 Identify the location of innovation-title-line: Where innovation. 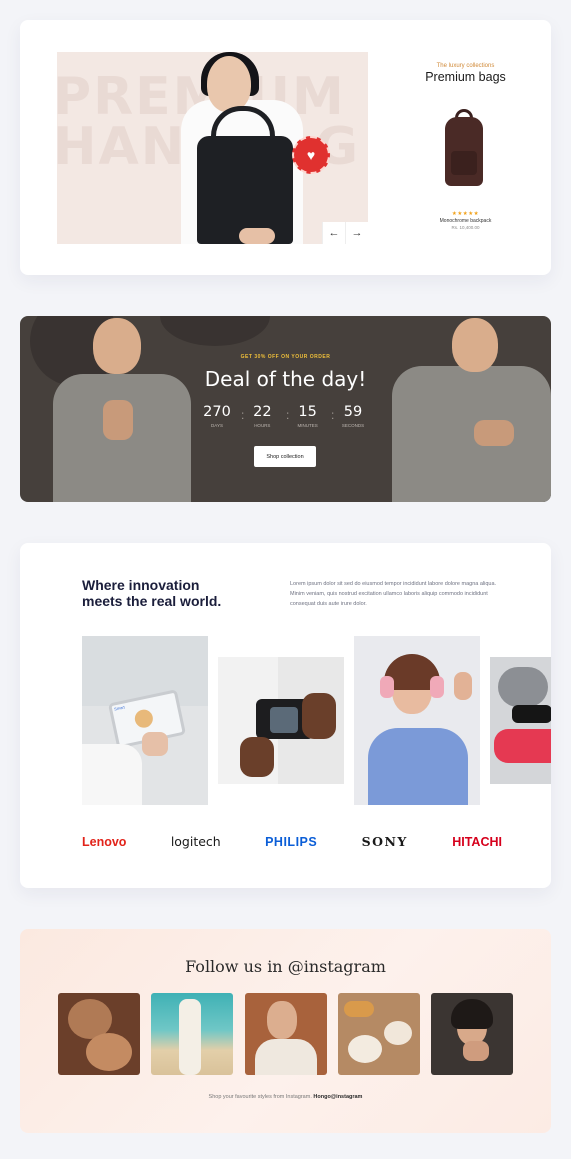
(141, 585).